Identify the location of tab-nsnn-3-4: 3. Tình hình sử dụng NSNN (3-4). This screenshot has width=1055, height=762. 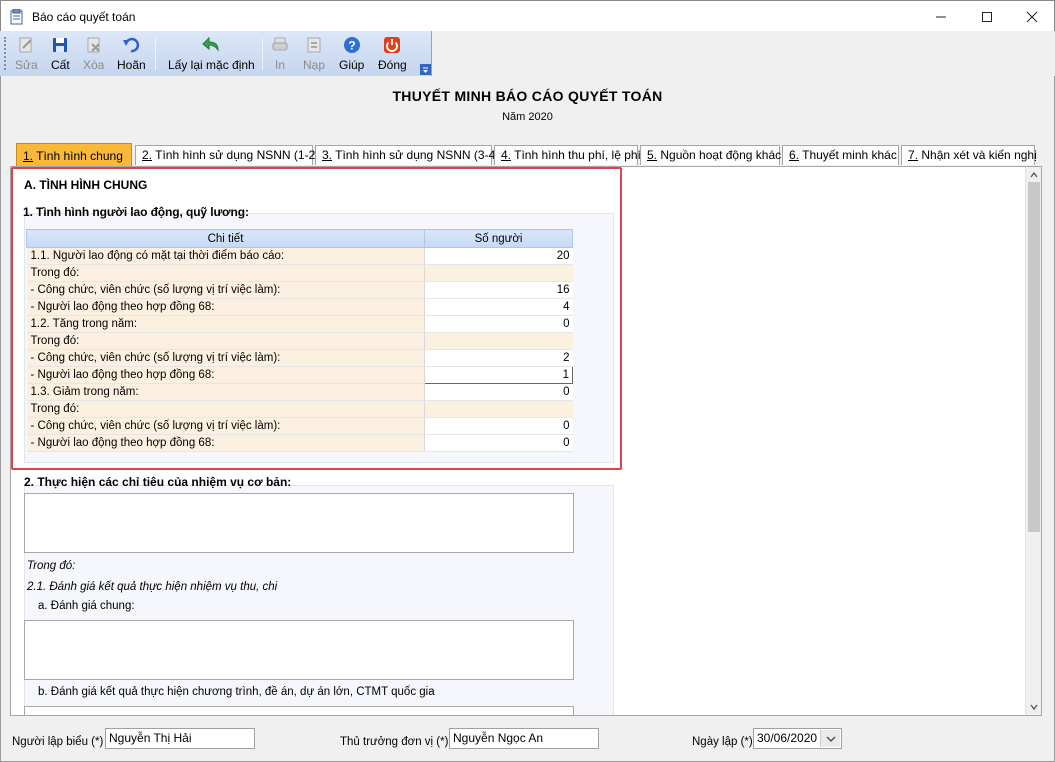
(407, 155).